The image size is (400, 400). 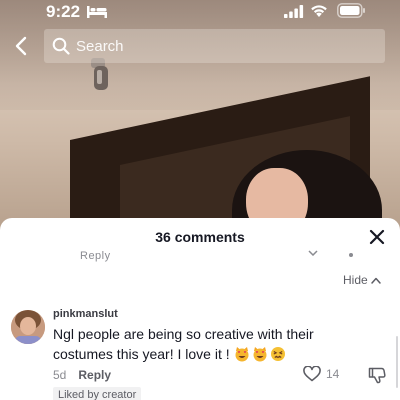 I want to click on heart-outline-icon, so click(x=312, y=374).